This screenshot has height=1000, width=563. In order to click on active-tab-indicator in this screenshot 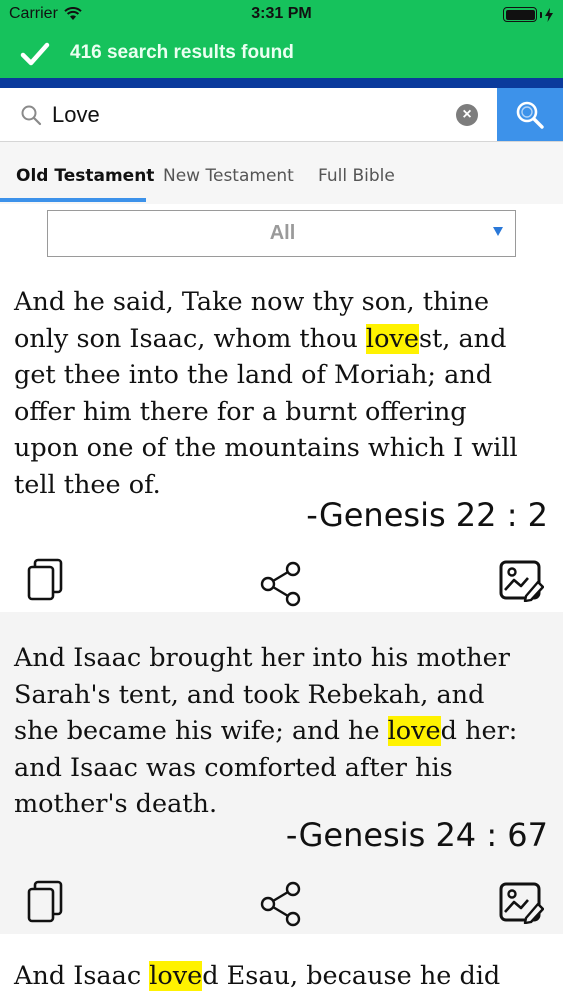, I will do `click(73, 200)`.